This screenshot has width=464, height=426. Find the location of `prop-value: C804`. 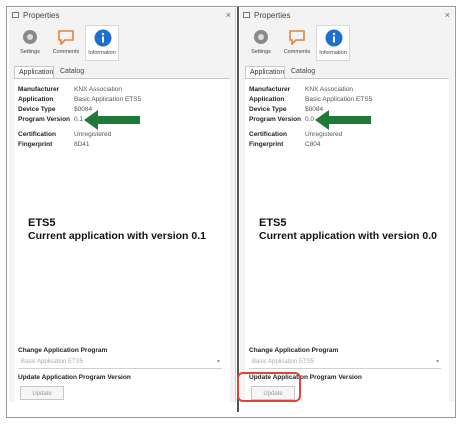

prop-value: C804 is located at coordinates (313, 144).